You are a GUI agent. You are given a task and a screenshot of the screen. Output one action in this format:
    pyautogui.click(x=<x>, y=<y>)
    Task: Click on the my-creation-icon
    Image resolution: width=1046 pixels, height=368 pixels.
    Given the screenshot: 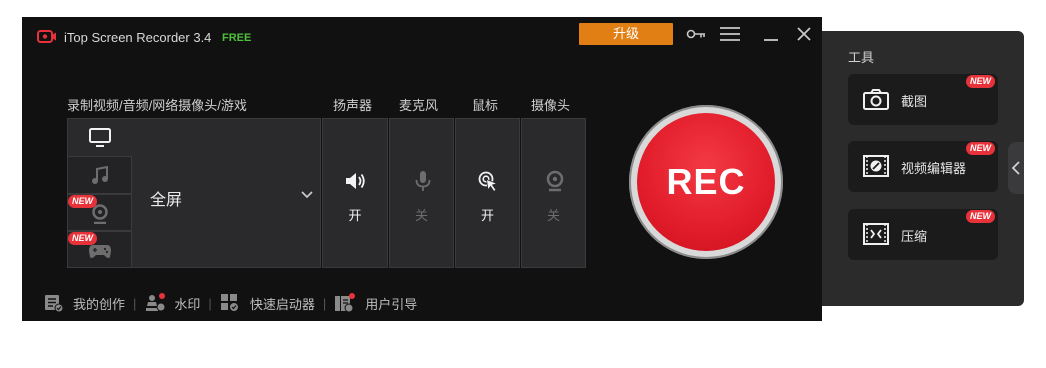 What is the action you would take?
    pyautogui.click(x=54, y=304)
    